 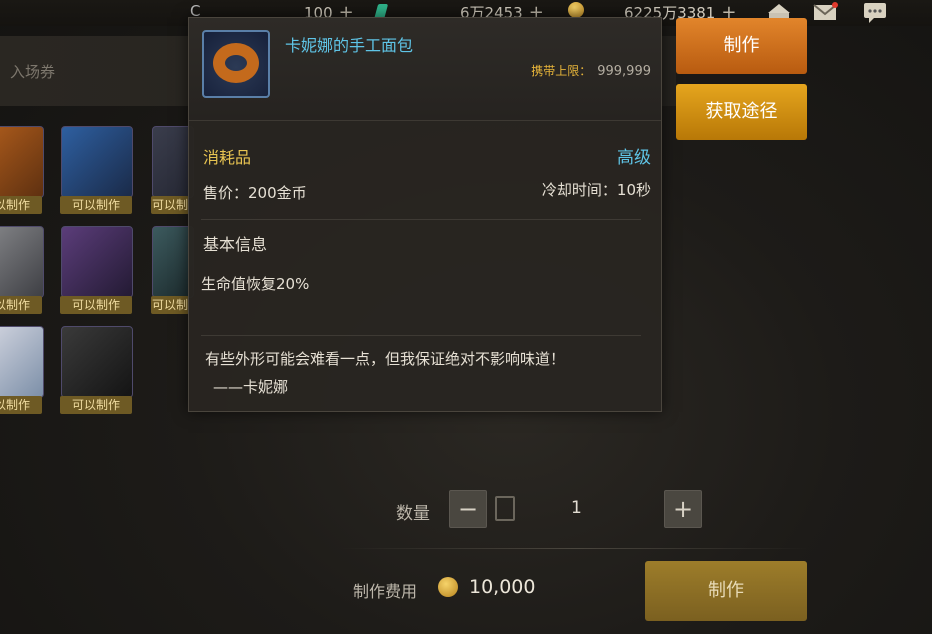 What do you see at coordinates (726, 591) in the screenshot?
I see `craft-confirm-button: 制作` at bounding box center [726, 591].